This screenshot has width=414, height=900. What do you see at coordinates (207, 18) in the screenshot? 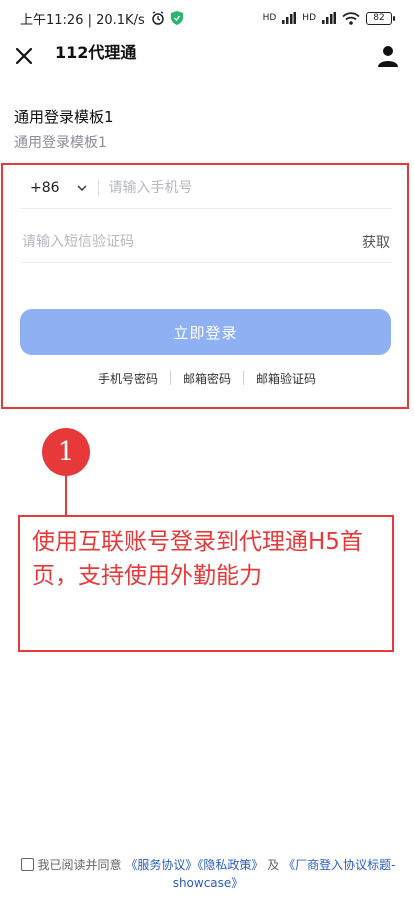
I see `status-bar: 上午11:26 | 20.1K/s HD HD 82` at bounding box center [207, 18].